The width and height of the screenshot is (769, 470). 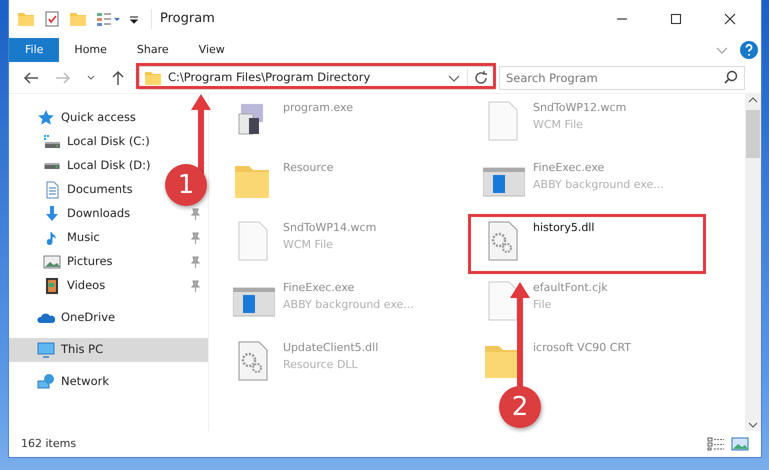 What do you see at coordinates (321, 364) in the screenshot?
I see `file-type: Resource DLL` at bounding box center [321, 364].